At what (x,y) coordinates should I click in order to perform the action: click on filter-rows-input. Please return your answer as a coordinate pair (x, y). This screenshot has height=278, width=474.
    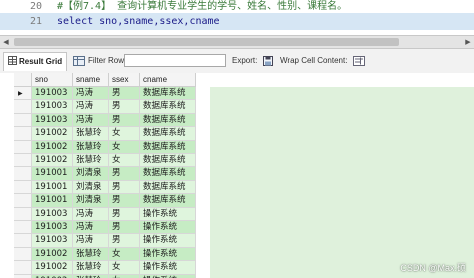
    Looking at the image, I should click on (175, 60).